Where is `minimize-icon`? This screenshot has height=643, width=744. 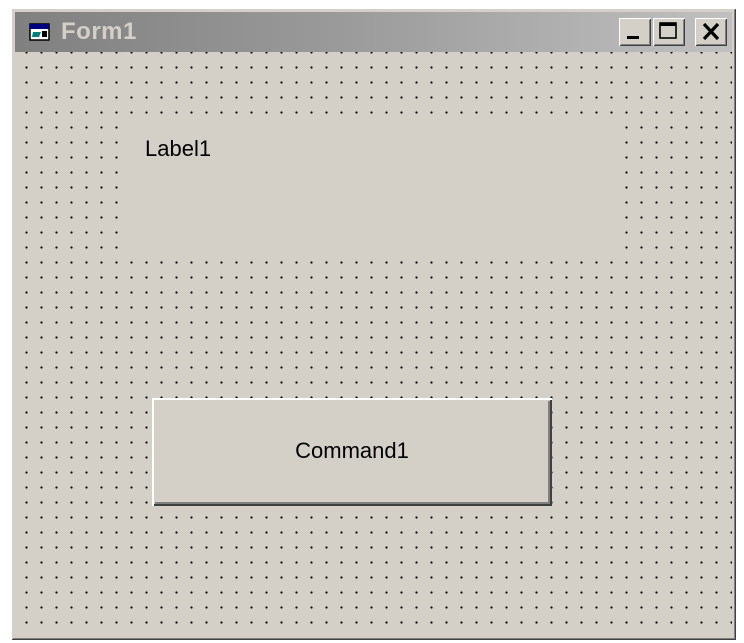 minimize-icon is located at coordinates (633, 37).